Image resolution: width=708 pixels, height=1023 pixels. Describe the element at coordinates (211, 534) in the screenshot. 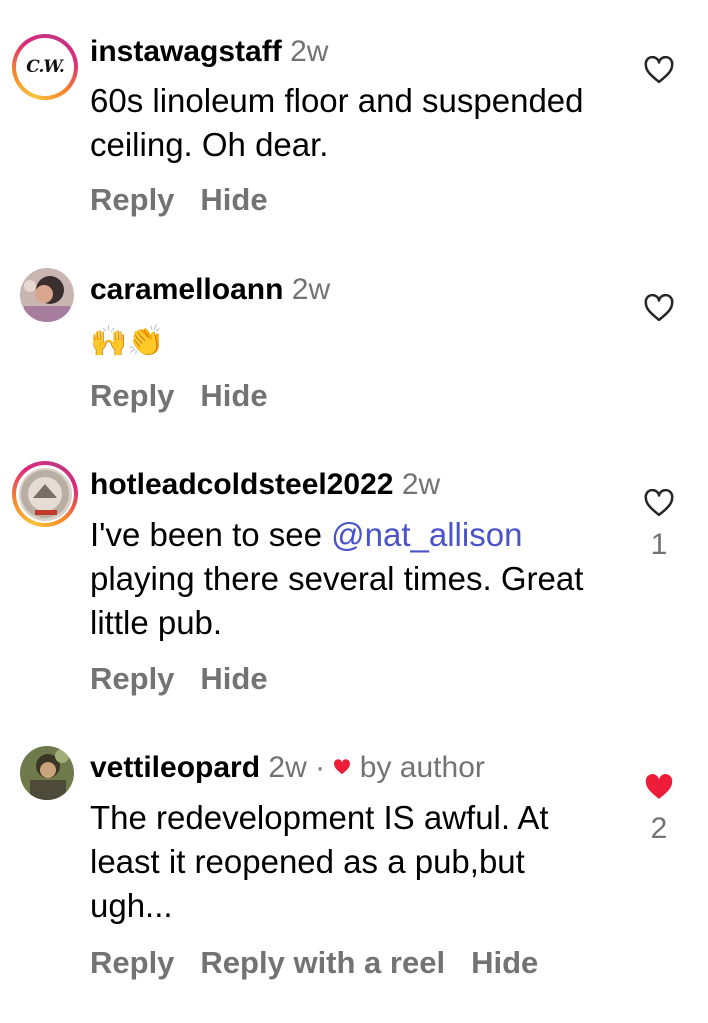

I see `comment-text-start: I've been to see` at that location.